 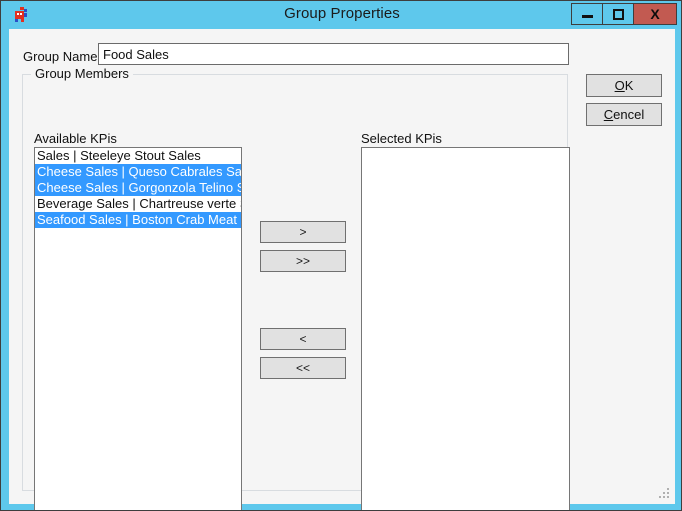 I want to click on cancel-button: Cencel, so click(x=624, y=114).